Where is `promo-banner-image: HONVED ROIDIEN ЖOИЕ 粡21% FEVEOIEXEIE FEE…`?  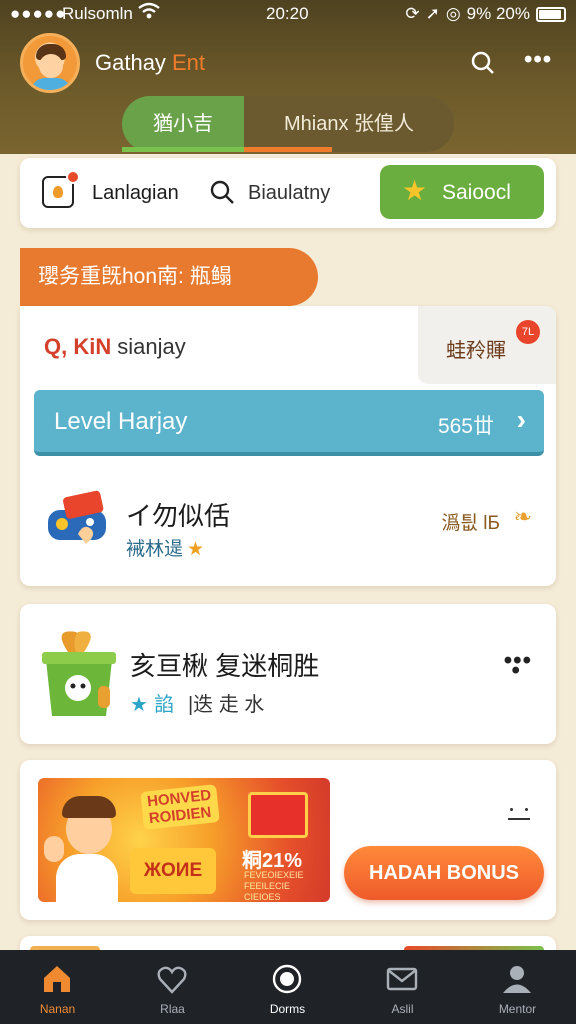 promo-banner-image: HONVED ROIDIEN ЖOИЕ 粡21% FEVEOIEXEIE FEE… is located at coordinates (184, 840).